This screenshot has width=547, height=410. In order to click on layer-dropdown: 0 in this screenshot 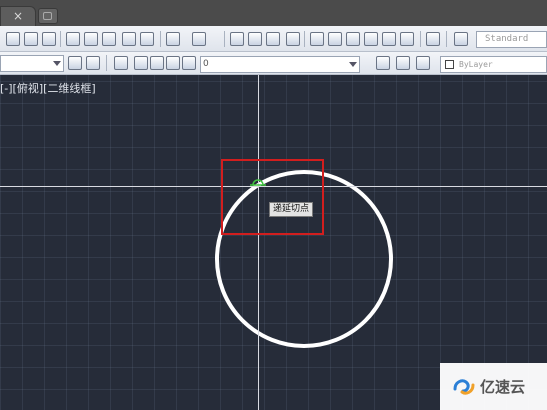, I will do `click(280, 64)`.